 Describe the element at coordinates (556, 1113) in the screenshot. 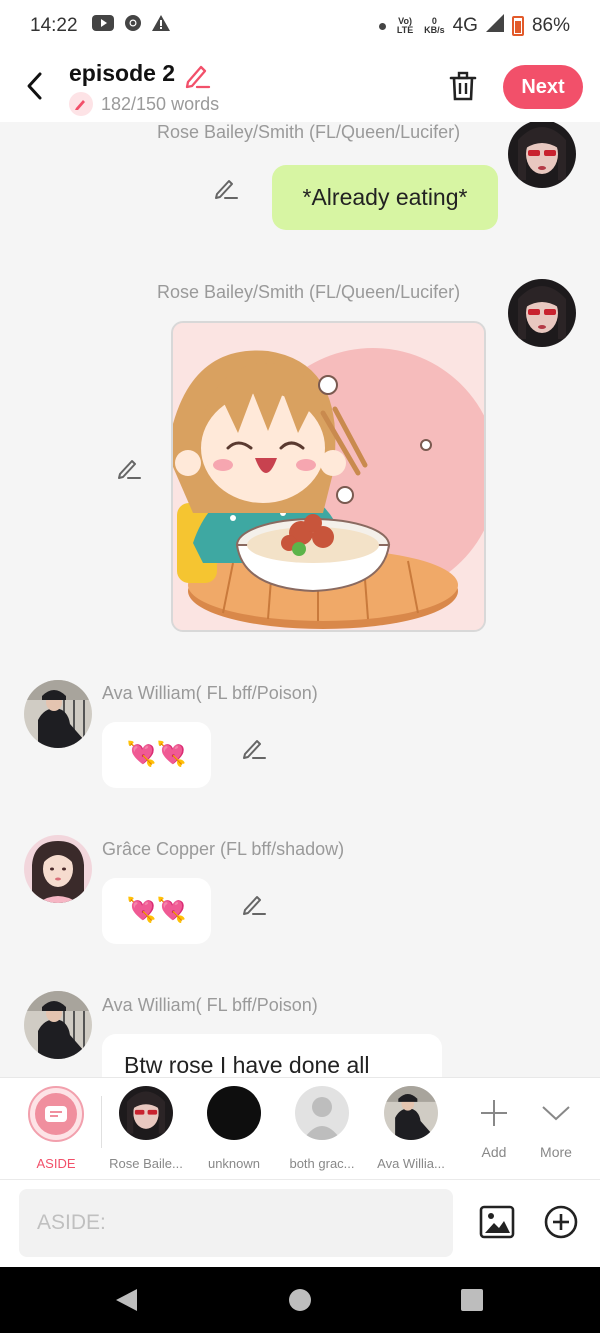

I see `chevron-down-icon` at that location.